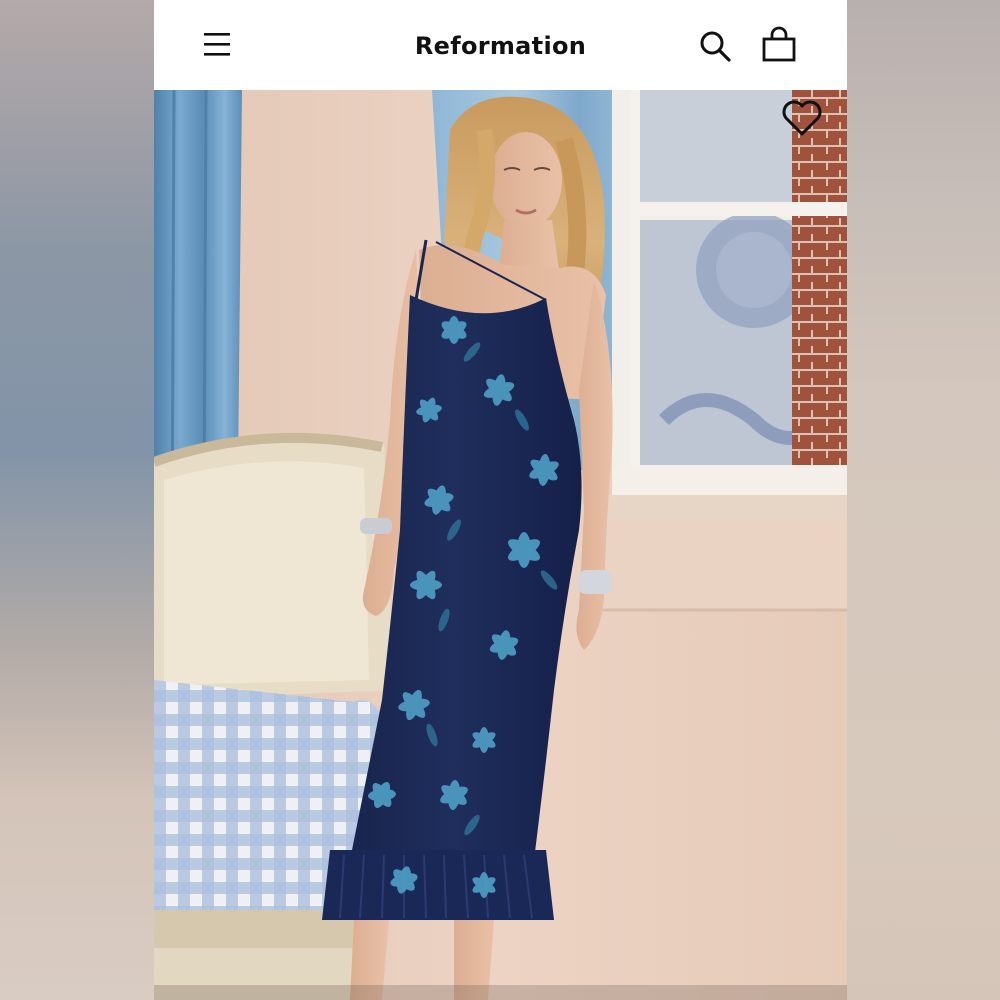 This screenshot has height=1000, width=1000. I want to click on shopping-bag-button, so click(779, 45).